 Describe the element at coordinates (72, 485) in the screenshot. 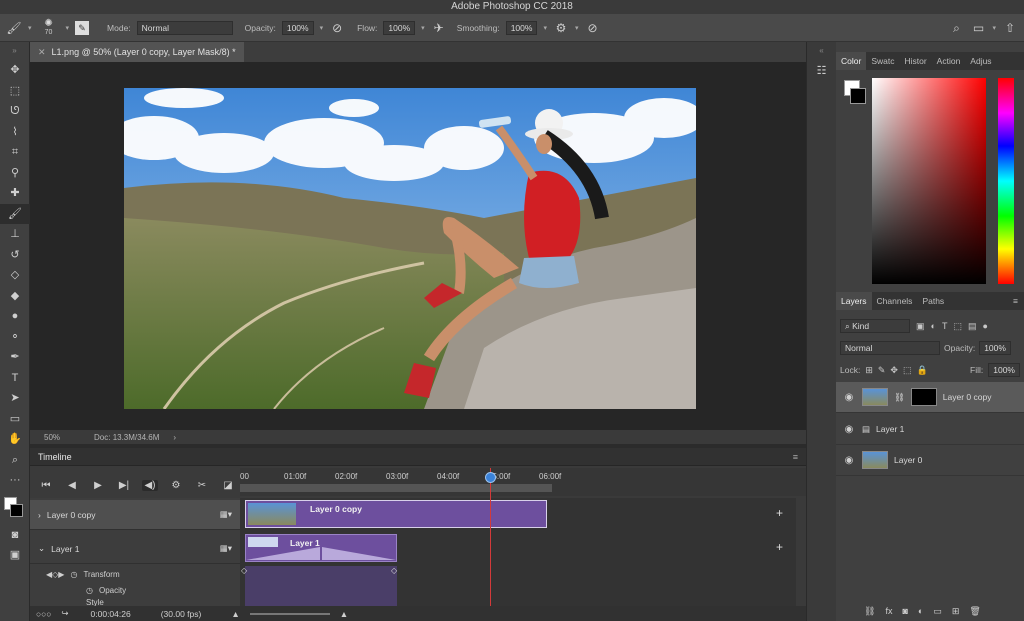

I see `previous-frame-icon: ◀` at that location.